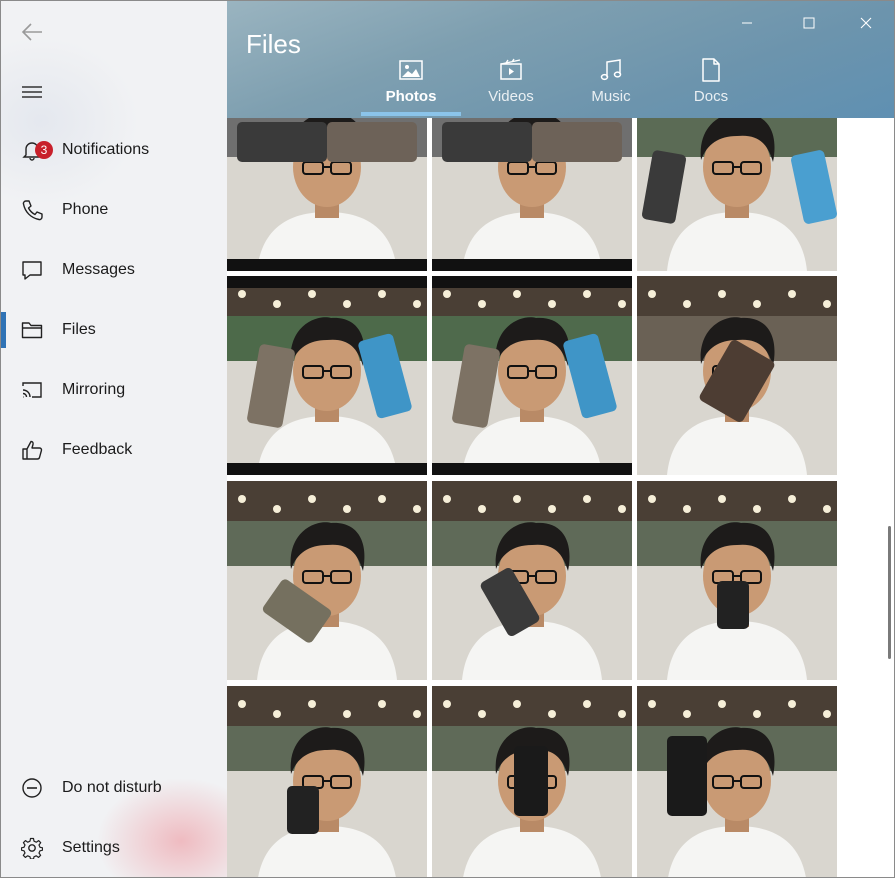 This screenshot has height=878, width=895. I want to click on sidebar-item-mirroring: Mirroring, so click(114, 390).